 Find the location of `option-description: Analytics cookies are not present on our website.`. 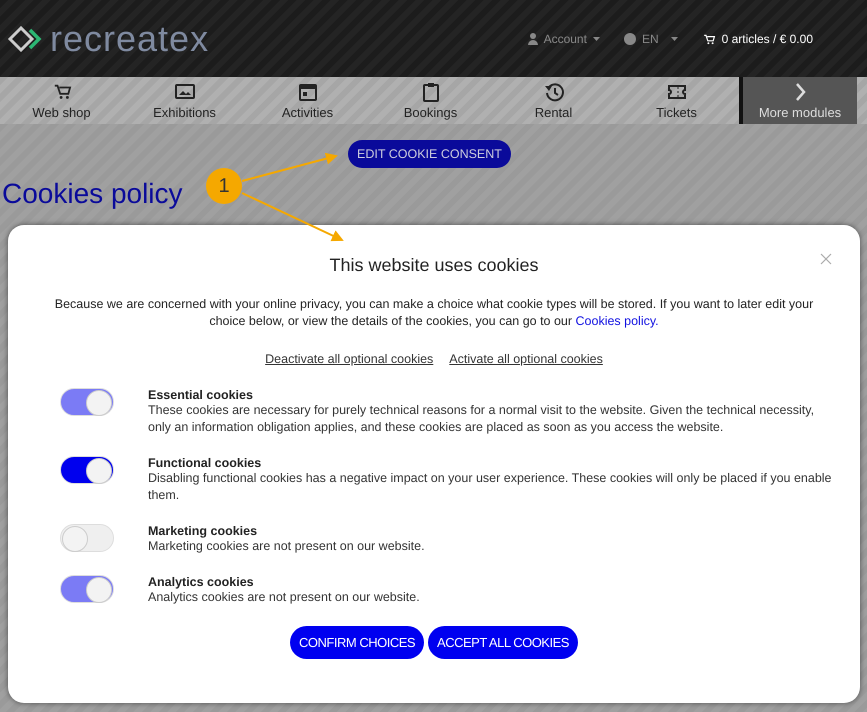

option-description: Analytics cookies are not present on our website. is located at coordinates (284, 597).